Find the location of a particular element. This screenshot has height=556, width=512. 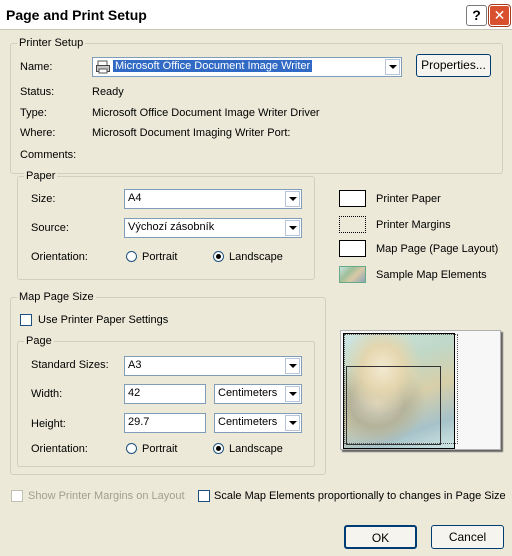

paper-legend: Paper is located at coordinates (41, 176).